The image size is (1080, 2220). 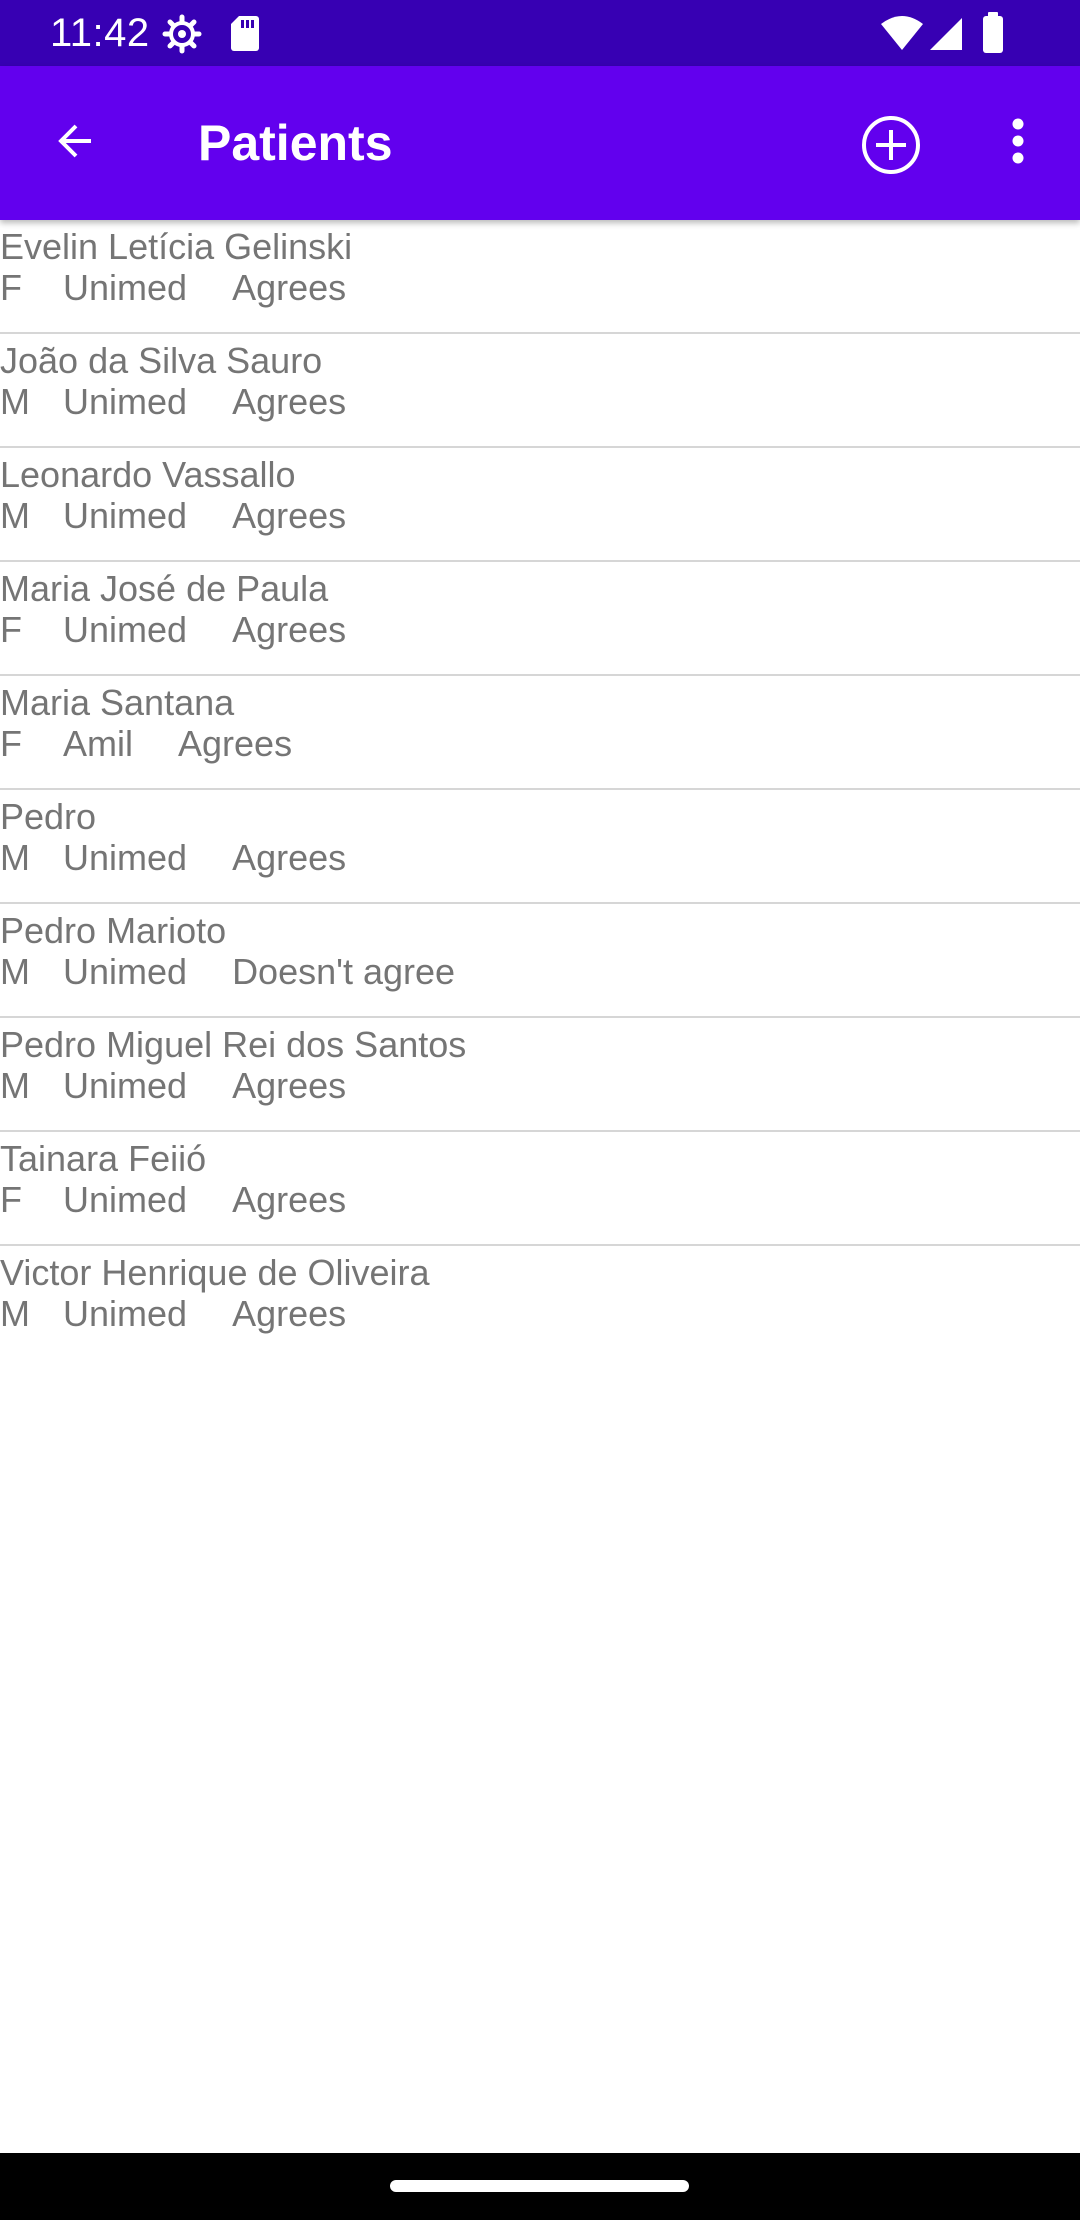 What do you see at coordinates (48, 816) in the screenshot?
I see `patient-name: Pedro` at bounding box center [48, 816].